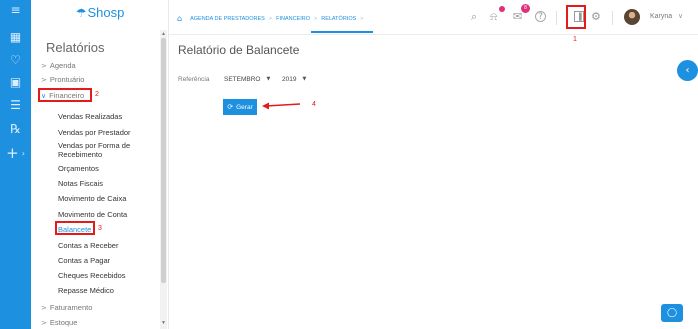 This screenshot has height=329, width=698. Describe the element at coordinates (100, 228) in the screenshot. I see `annotation-number: 3` at that location.